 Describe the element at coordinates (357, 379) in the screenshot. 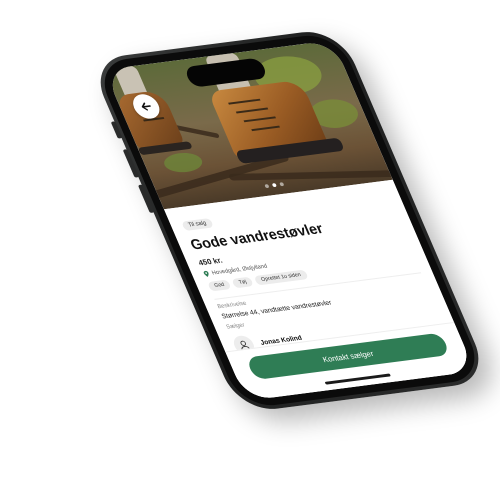

I see `home-indicator` at that location.